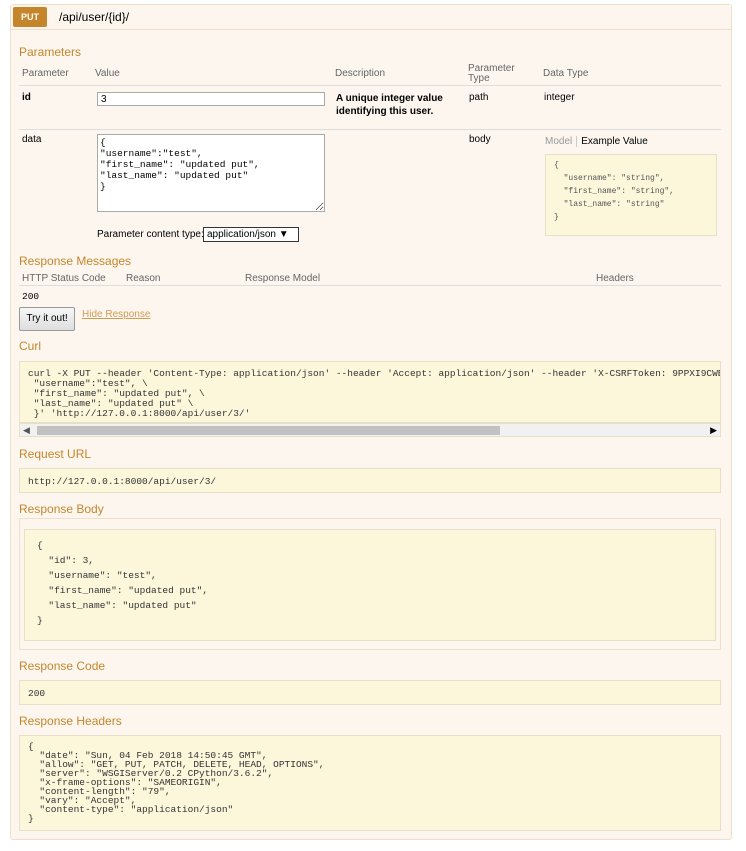  Describe the element at coordinates (26, 430) in the screenshot. I see `scroll-left-icon: ◀` at that location.